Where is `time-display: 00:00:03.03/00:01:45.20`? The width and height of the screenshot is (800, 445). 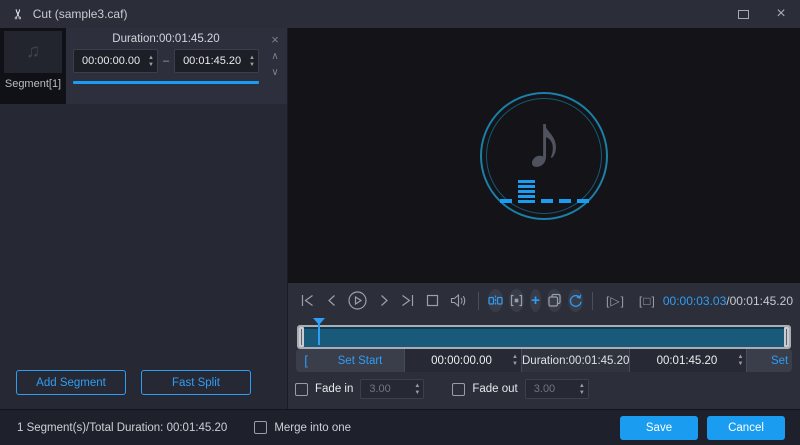
time-display: 00:00:03.03/00:01:45.20 is located at coordinates (728, 301).